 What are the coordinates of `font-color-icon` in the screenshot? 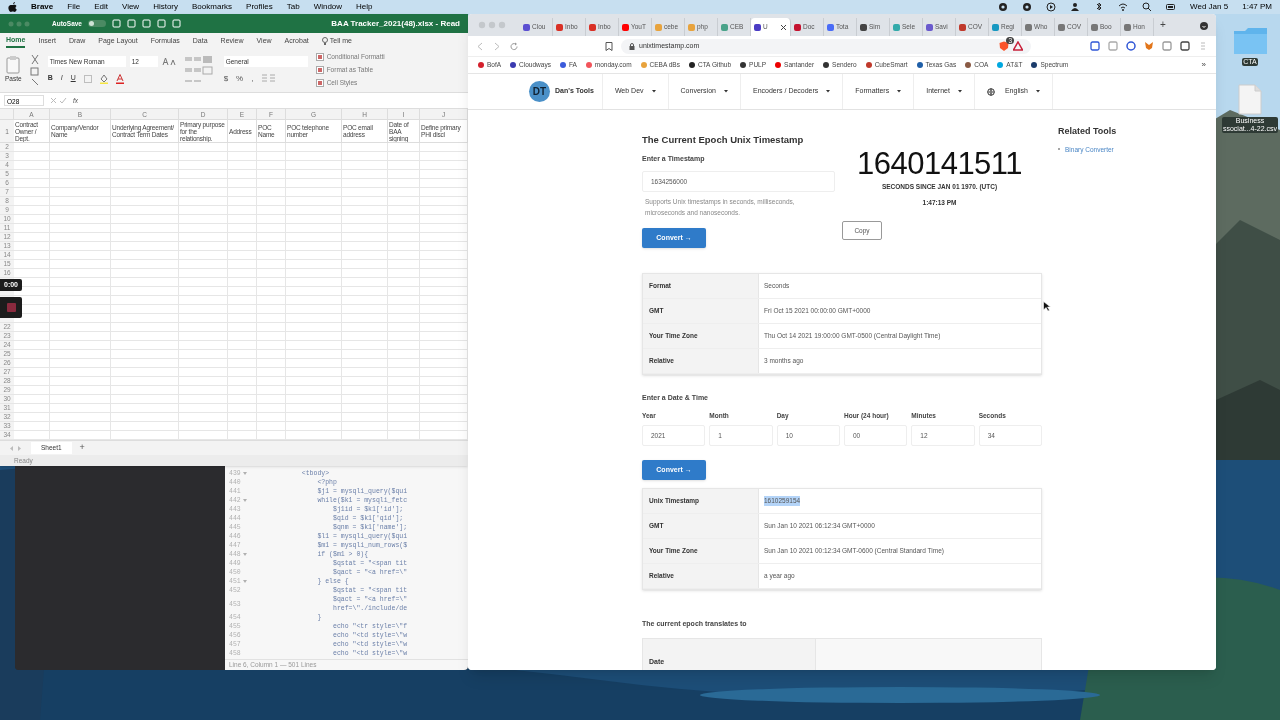 It's located at (119, 78).